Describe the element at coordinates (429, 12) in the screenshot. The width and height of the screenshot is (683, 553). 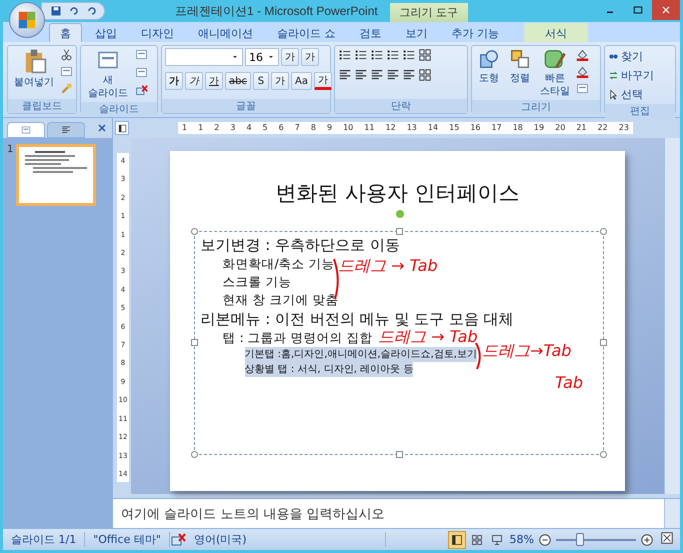
I see `contextual-tab-header: 그리기 도구` at that location.